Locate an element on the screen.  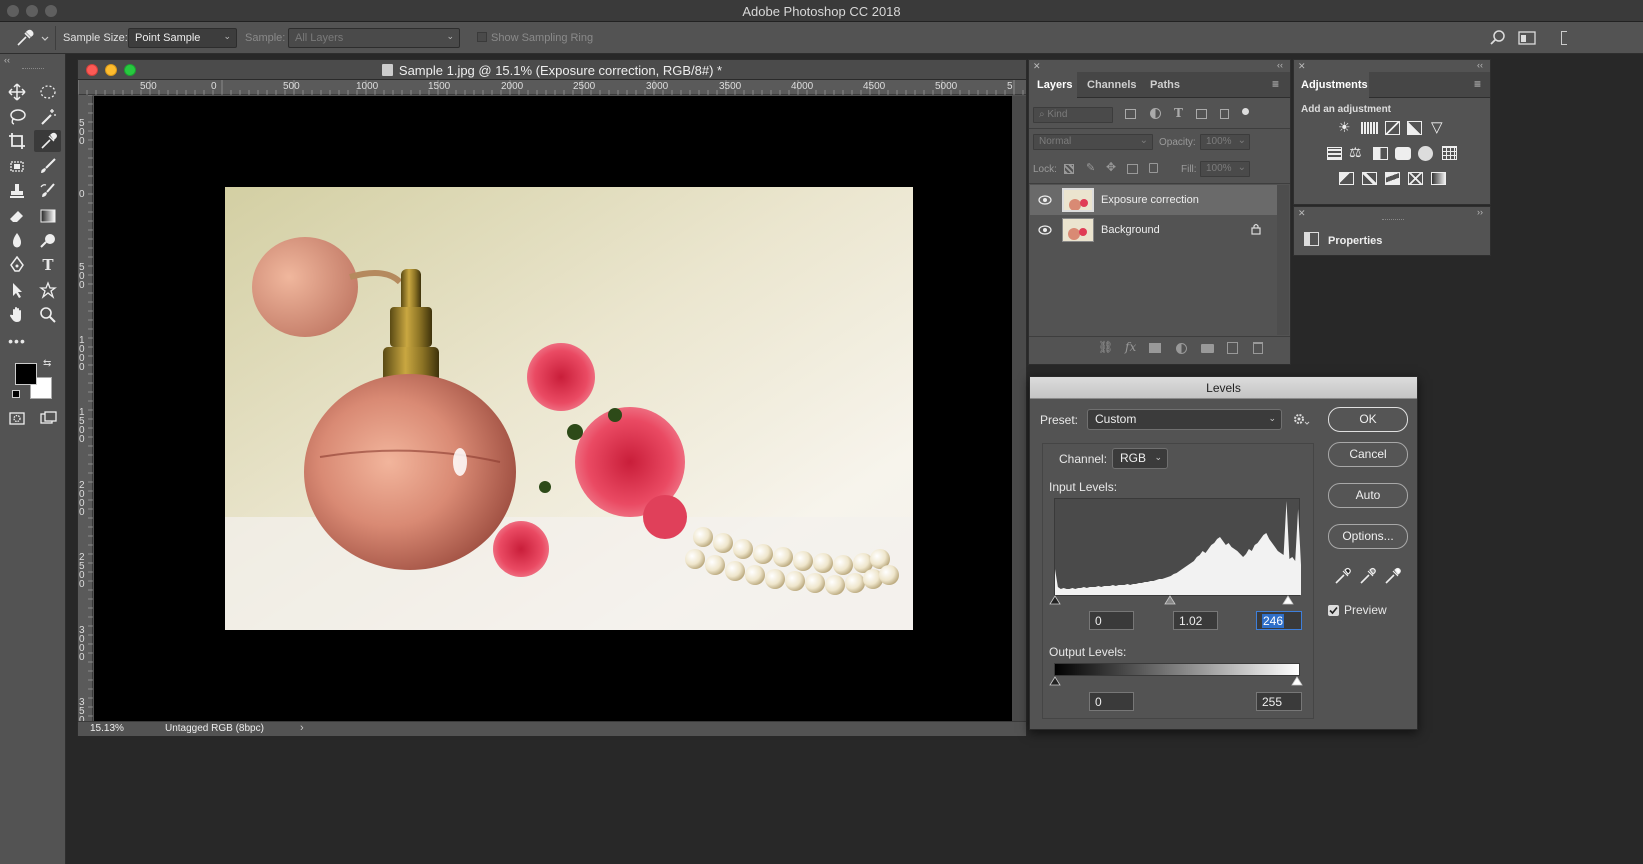
channel-mixer-icon is located at coordinates (1425, 153).